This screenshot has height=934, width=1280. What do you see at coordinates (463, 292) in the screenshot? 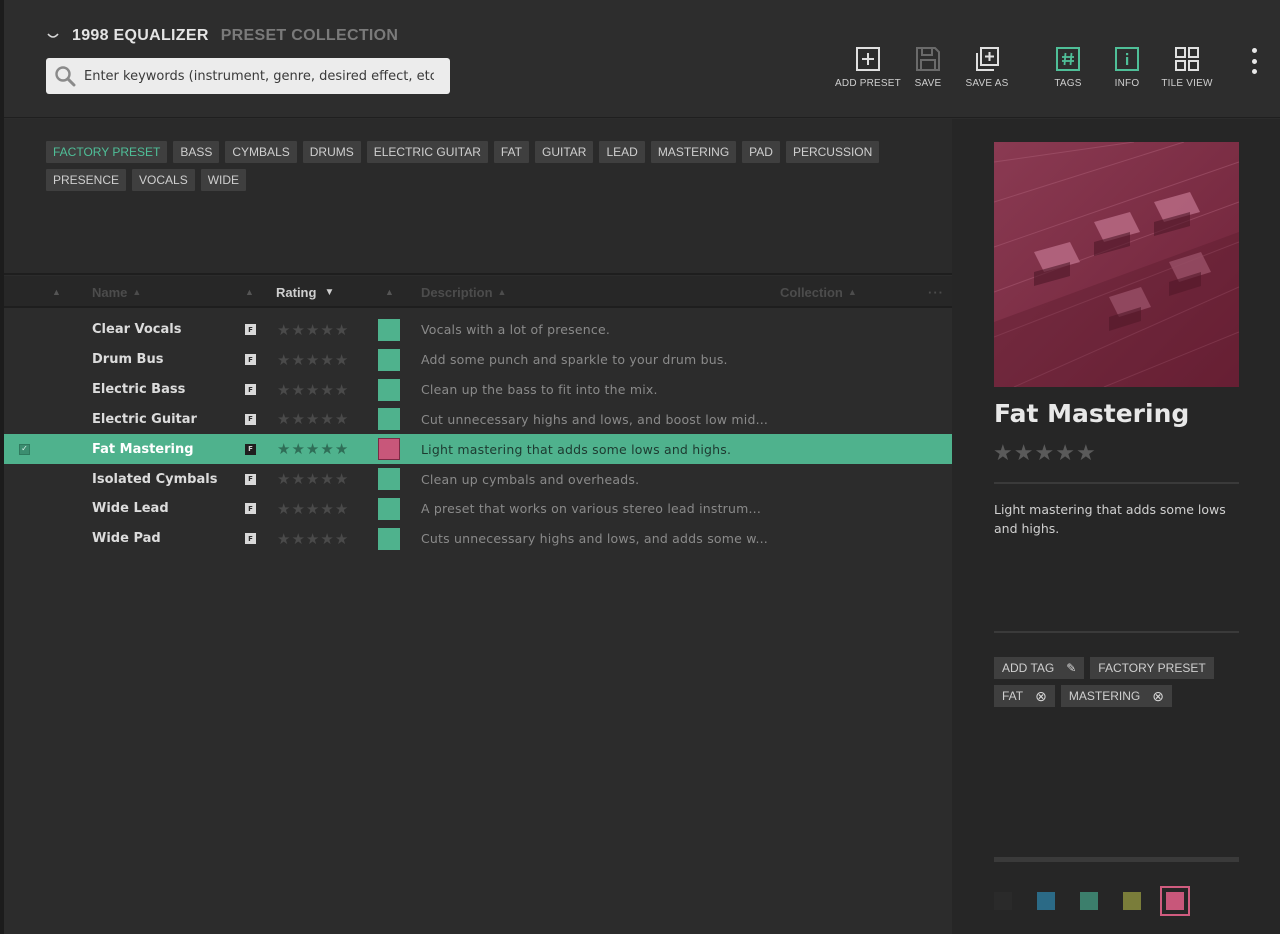
I see `description-column-header: Description ▲` at bounding box center [463, 292].